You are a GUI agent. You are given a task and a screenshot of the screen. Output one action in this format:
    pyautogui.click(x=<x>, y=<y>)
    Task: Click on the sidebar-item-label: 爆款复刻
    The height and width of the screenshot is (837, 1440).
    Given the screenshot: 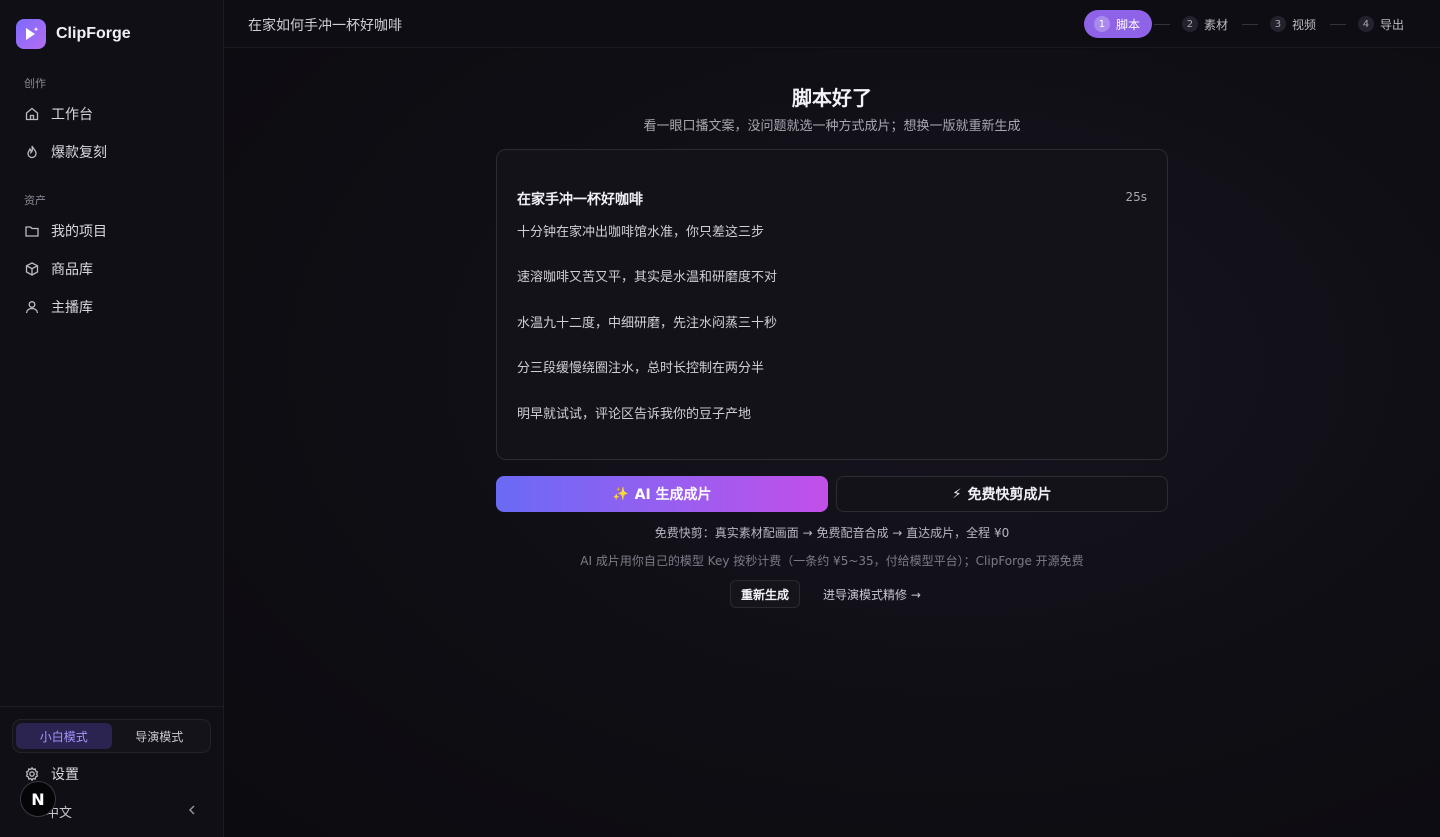 What is the action you would take?
    pyautogui.click(x=79, y=153)
    